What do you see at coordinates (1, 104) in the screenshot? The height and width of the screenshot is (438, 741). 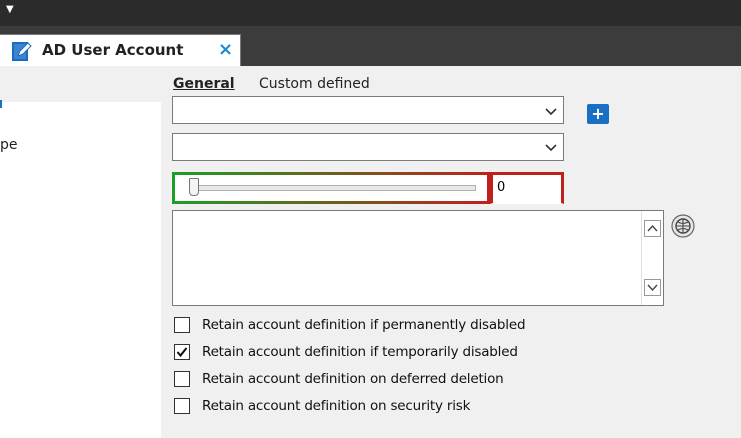 I see `left-panel-marker` at bounding box center [1, 104].